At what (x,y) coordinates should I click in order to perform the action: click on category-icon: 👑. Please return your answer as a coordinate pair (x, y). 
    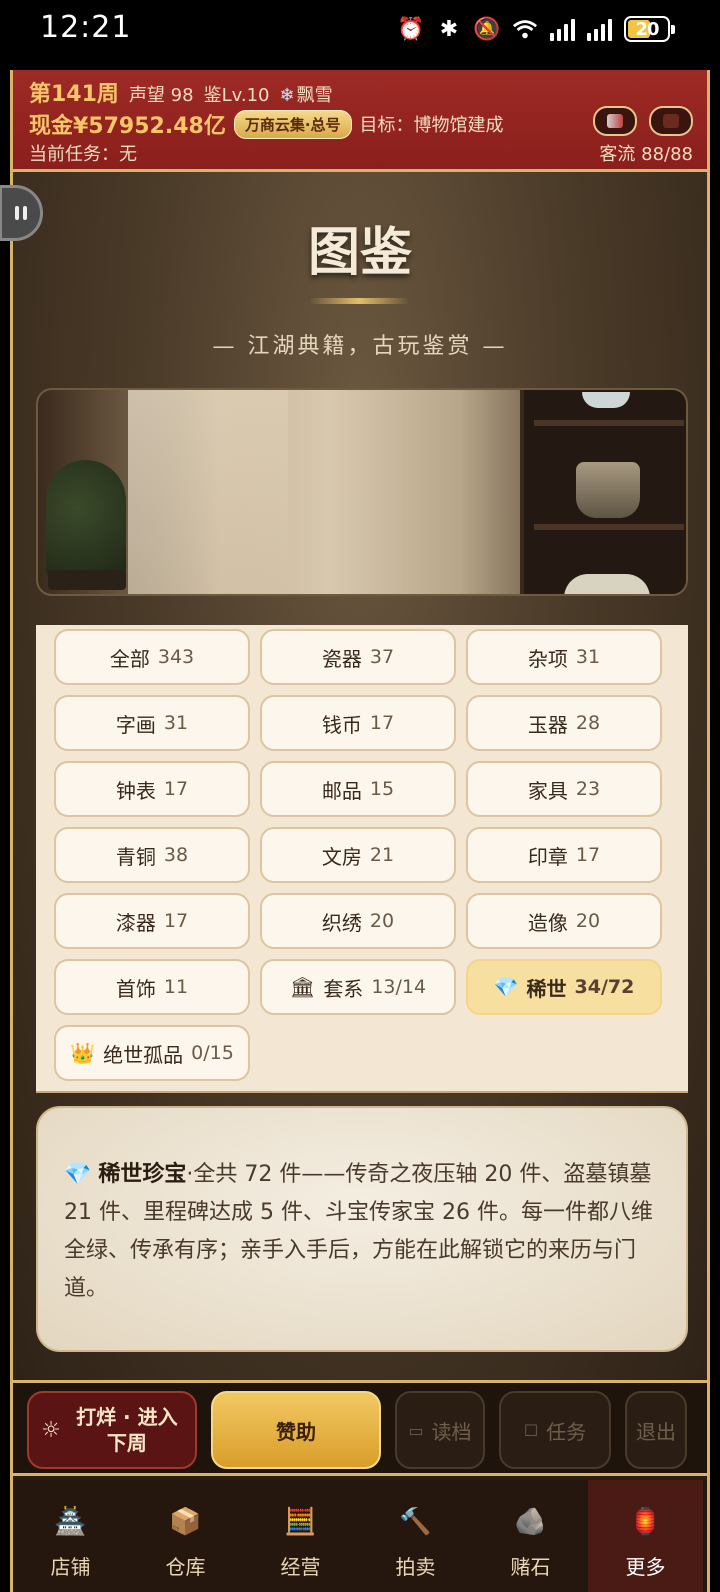
    Looking at the image, I should click on (83, 1053).